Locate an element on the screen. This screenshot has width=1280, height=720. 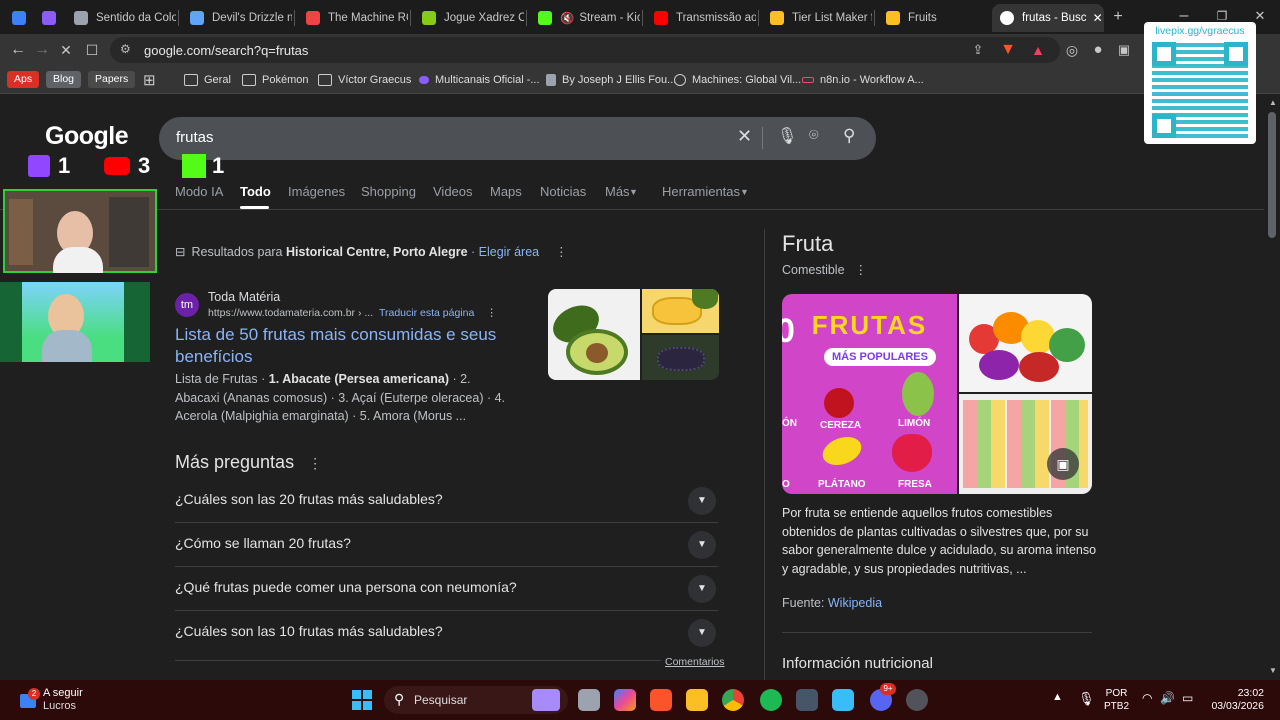
spotify-icon is located at coordinates (771, 700).